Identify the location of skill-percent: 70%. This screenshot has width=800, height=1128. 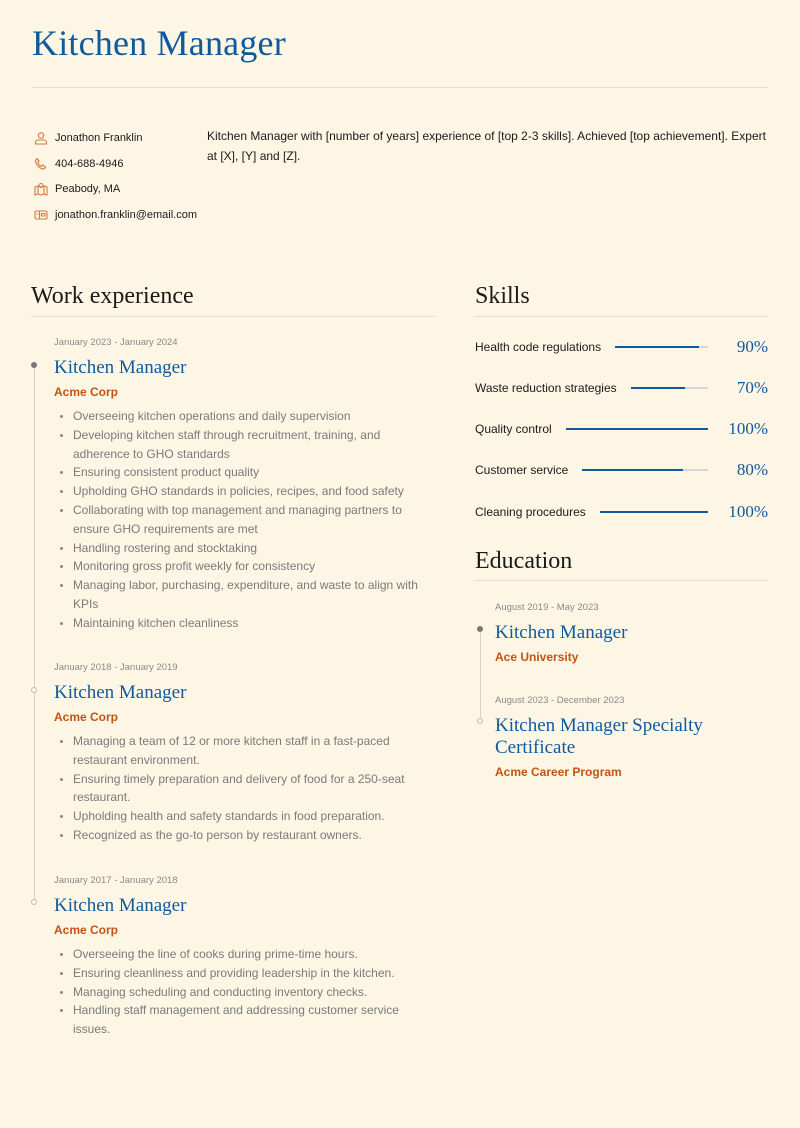
(752, 387).